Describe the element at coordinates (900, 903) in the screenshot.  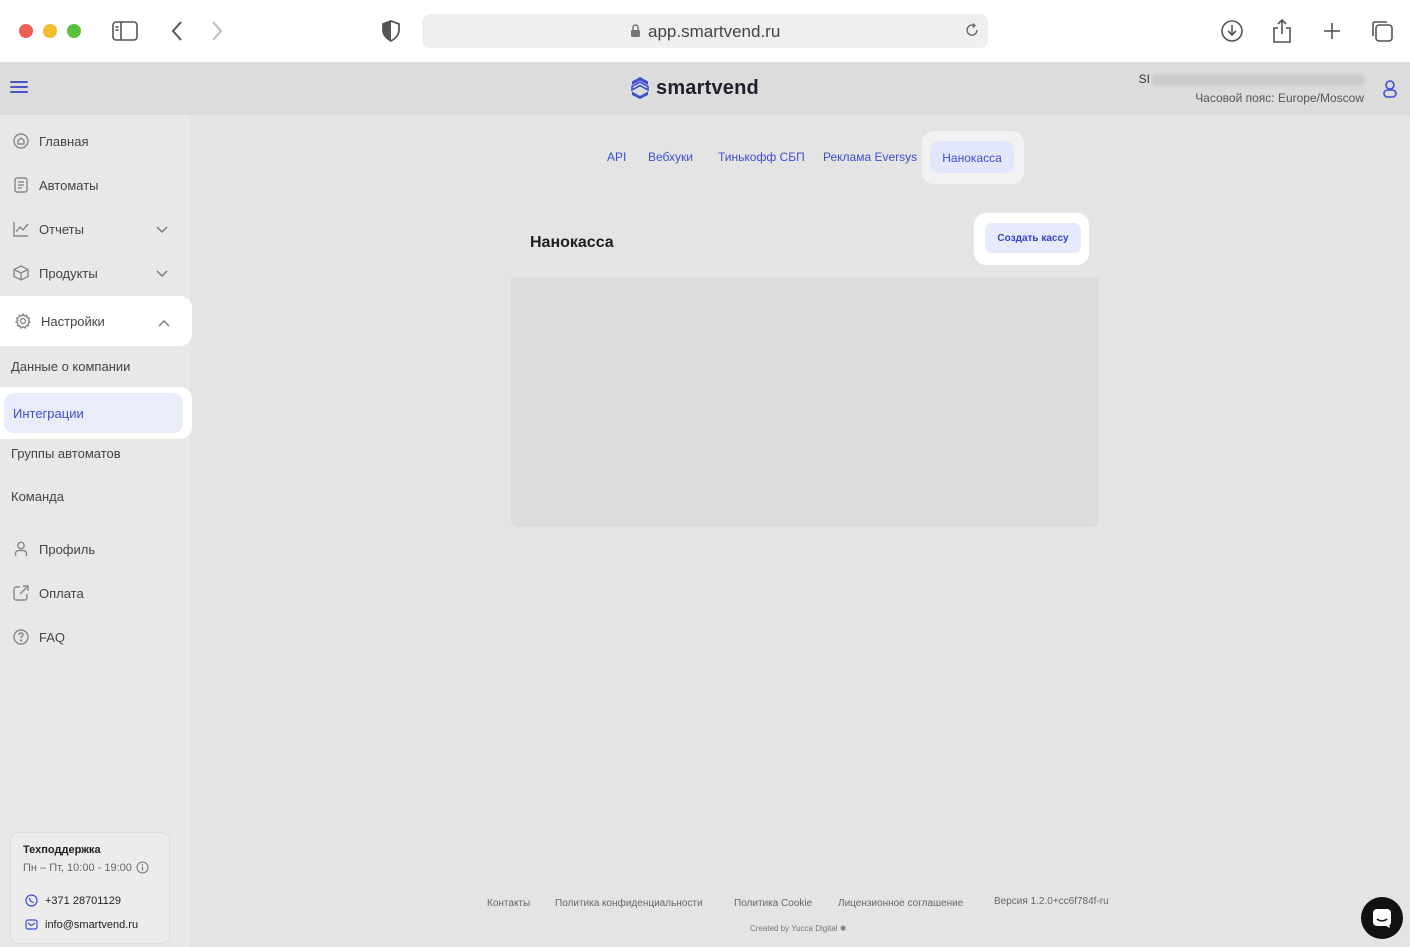
I see `footer-license-link: Лицензионное соглашение` at that location.